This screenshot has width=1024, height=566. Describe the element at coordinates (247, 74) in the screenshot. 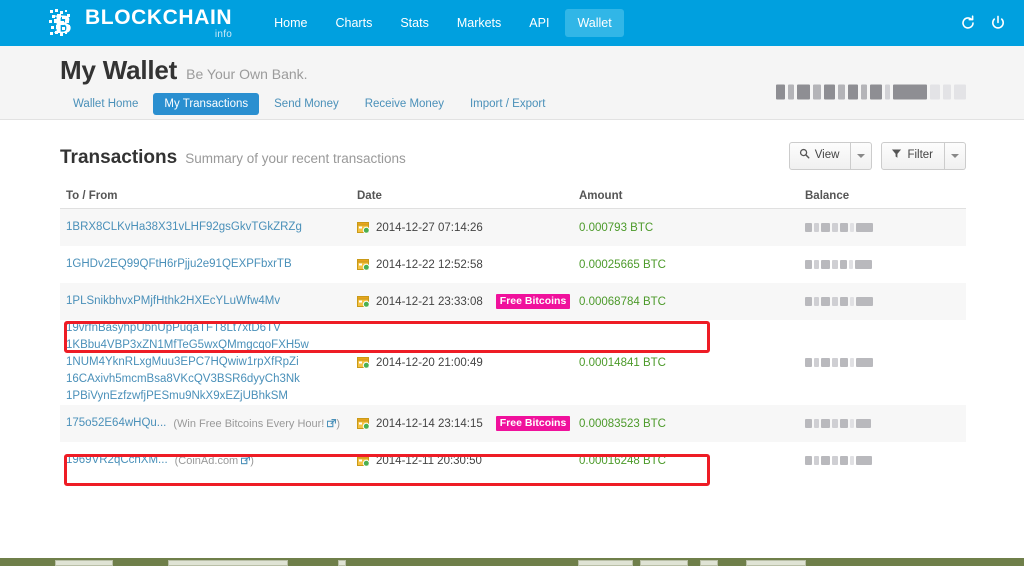

I see `page-tagline: Be Your Own Bank.` at that location.